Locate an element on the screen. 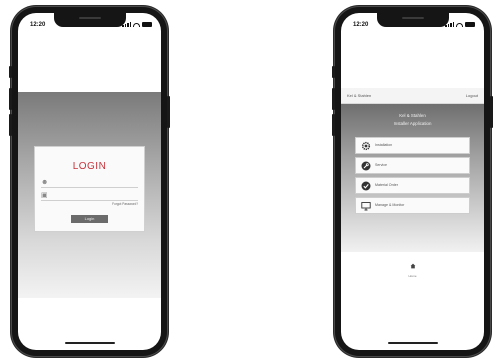 The width and height of the screenshot is (504, 363). app-brand: Kel & Stahlen is located at coordinates (412, 115).